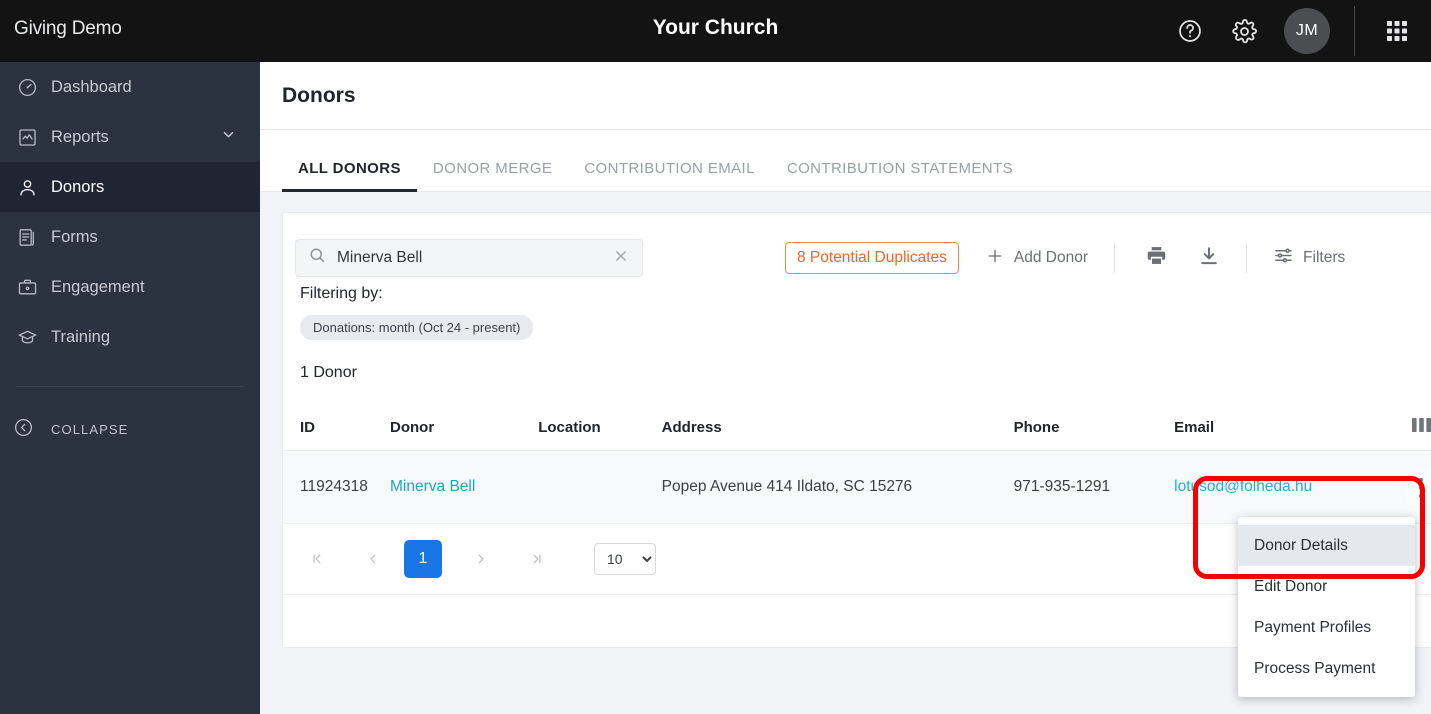 The image size is (1431, 714). I want to click on column-header-location: Location, so click(600, 427).